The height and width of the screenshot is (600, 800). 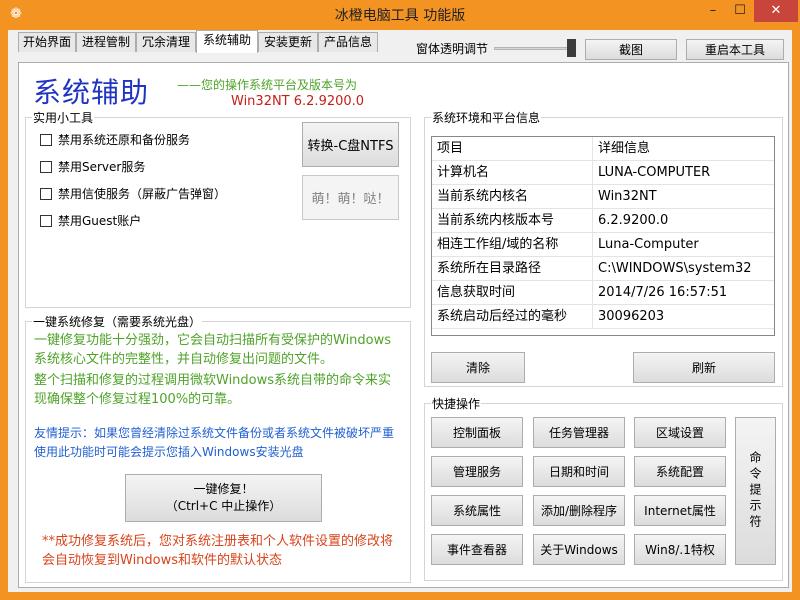 I want to click on table-cell: C:\WINDOWS\system32, so click(x=683, y=269).